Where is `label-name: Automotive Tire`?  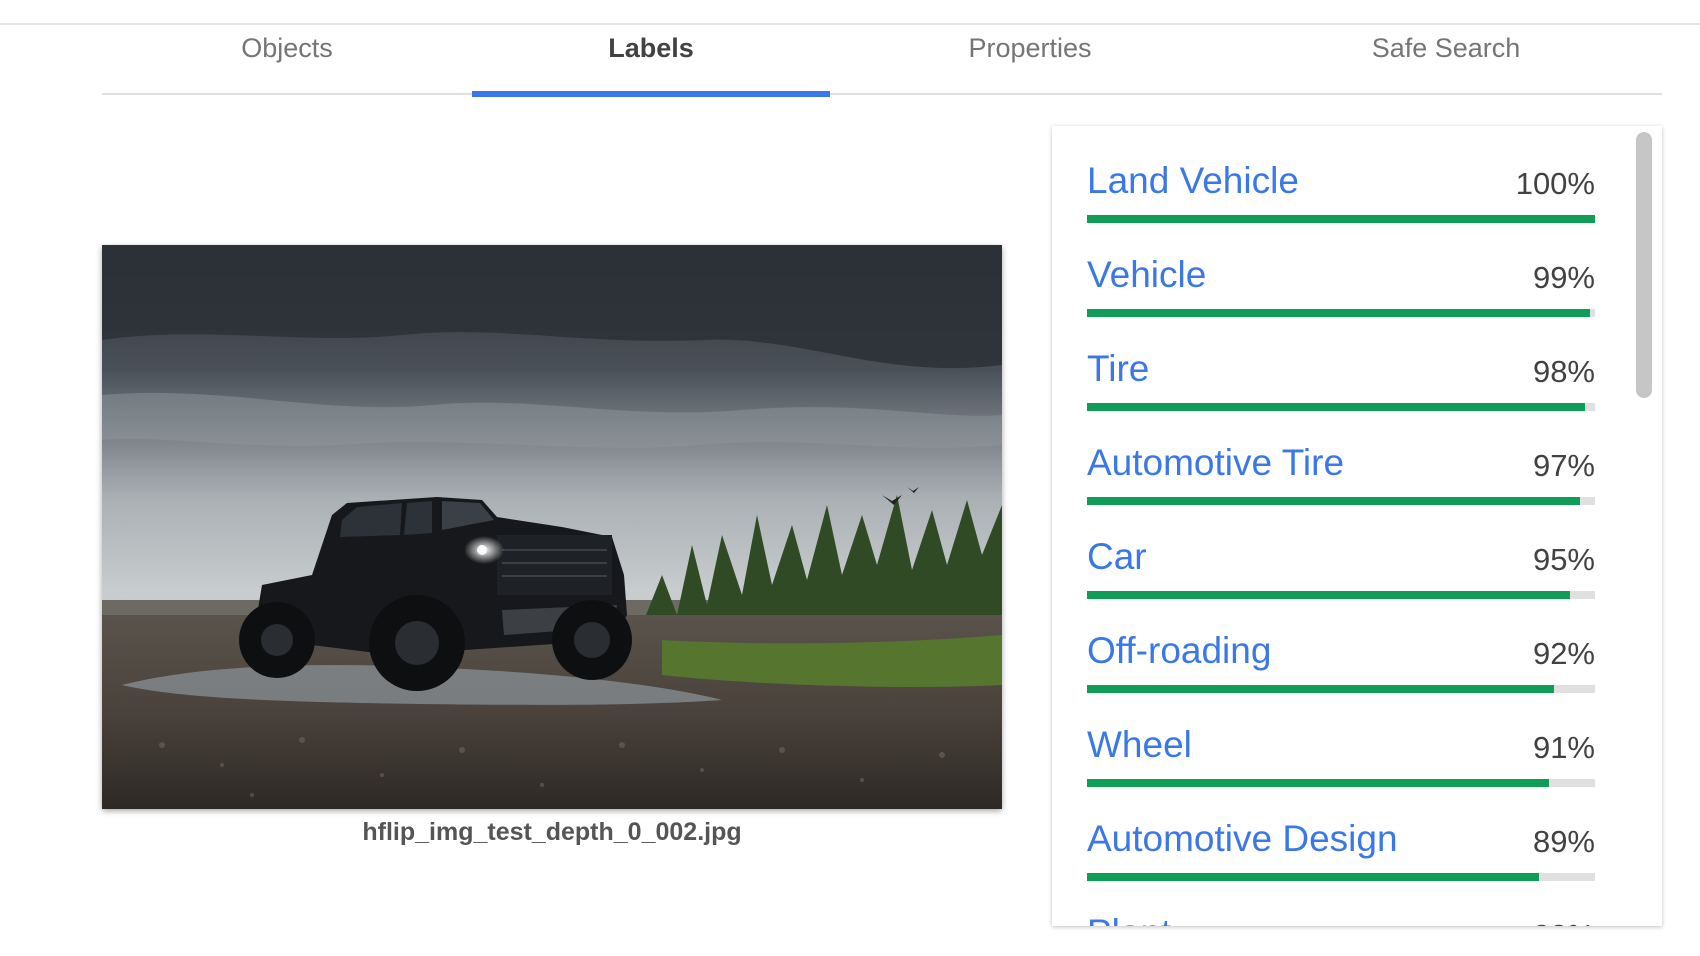
label-name: Automotive Tire is located at coordinates (1215, 463).